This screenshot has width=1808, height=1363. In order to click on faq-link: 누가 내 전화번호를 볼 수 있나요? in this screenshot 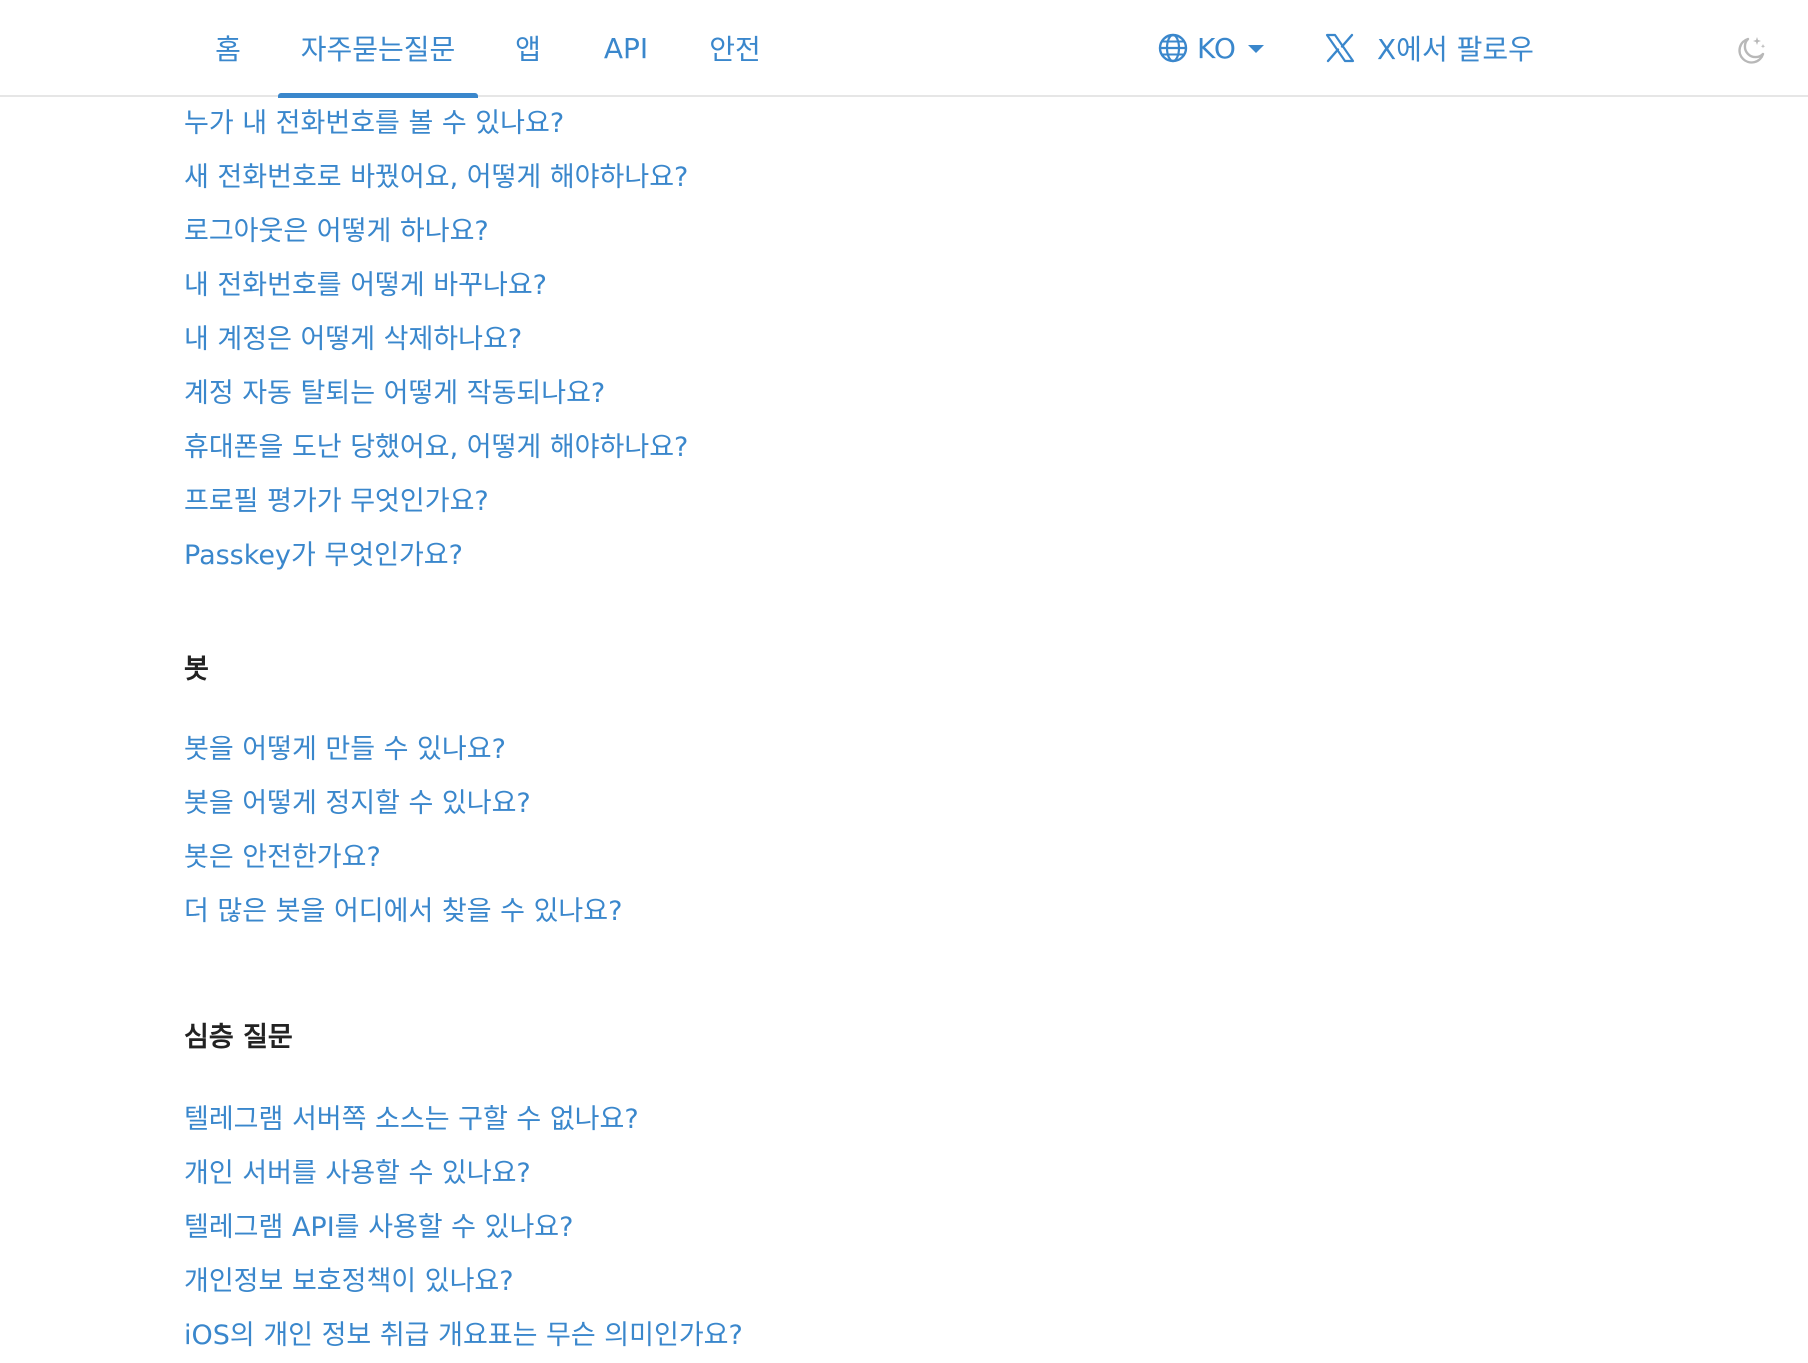, I will do `click(884, 124)`.